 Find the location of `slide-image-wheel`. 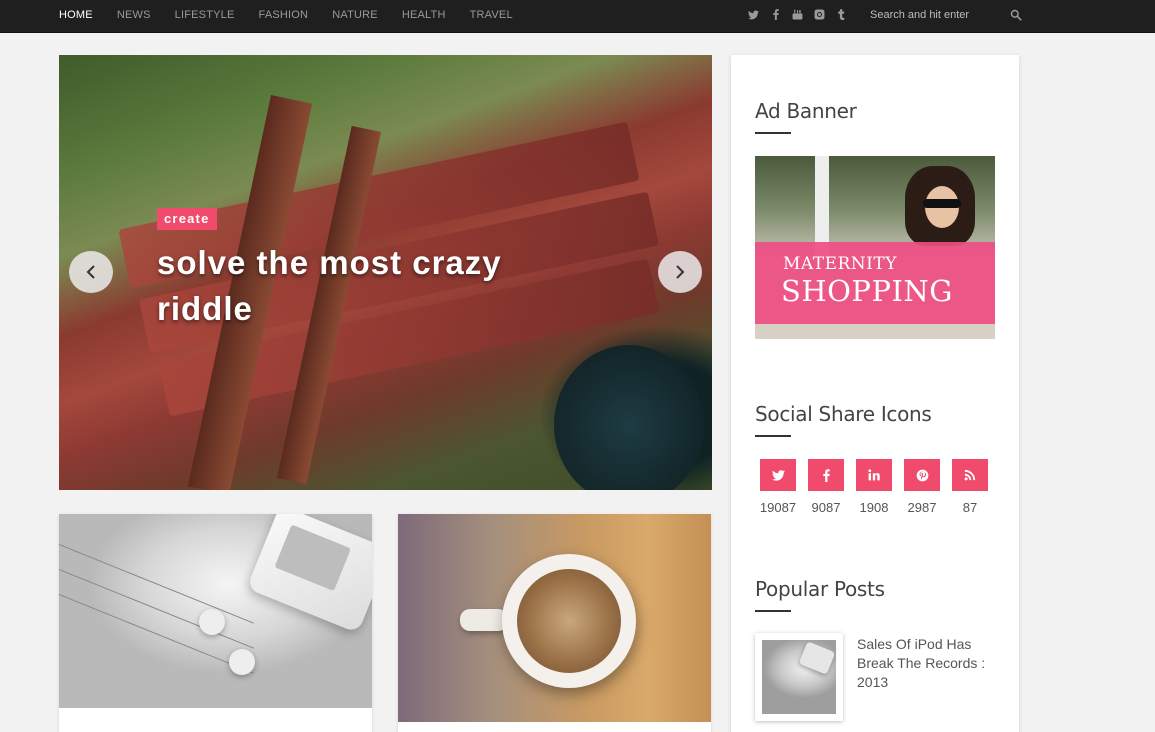

slide-image-wheel is located at coordinates (629, 417).